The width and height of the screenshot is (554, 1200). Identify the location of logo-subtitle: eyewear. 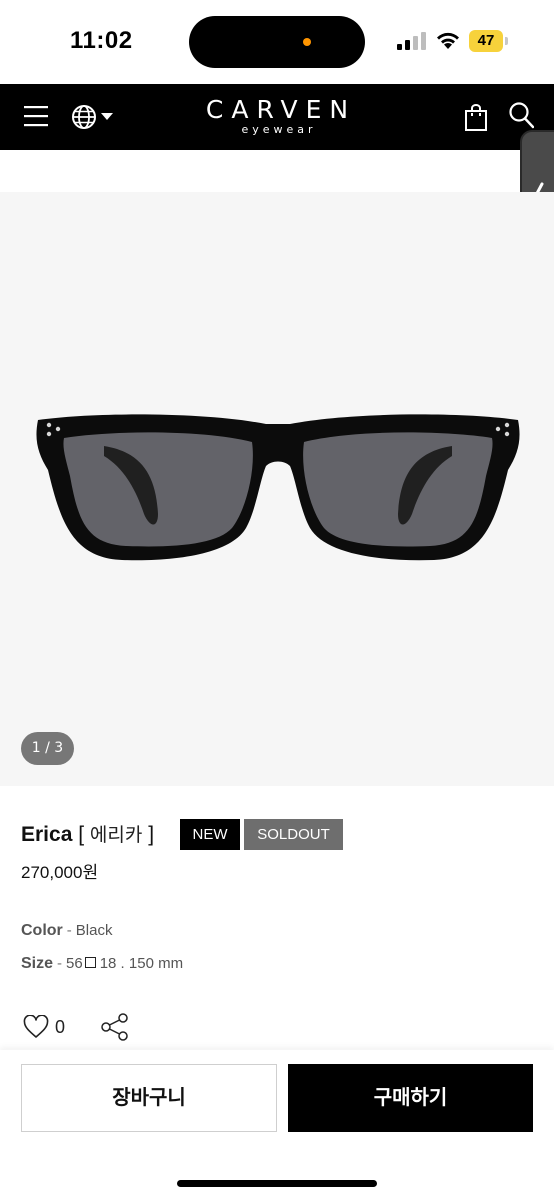
(279, 129).